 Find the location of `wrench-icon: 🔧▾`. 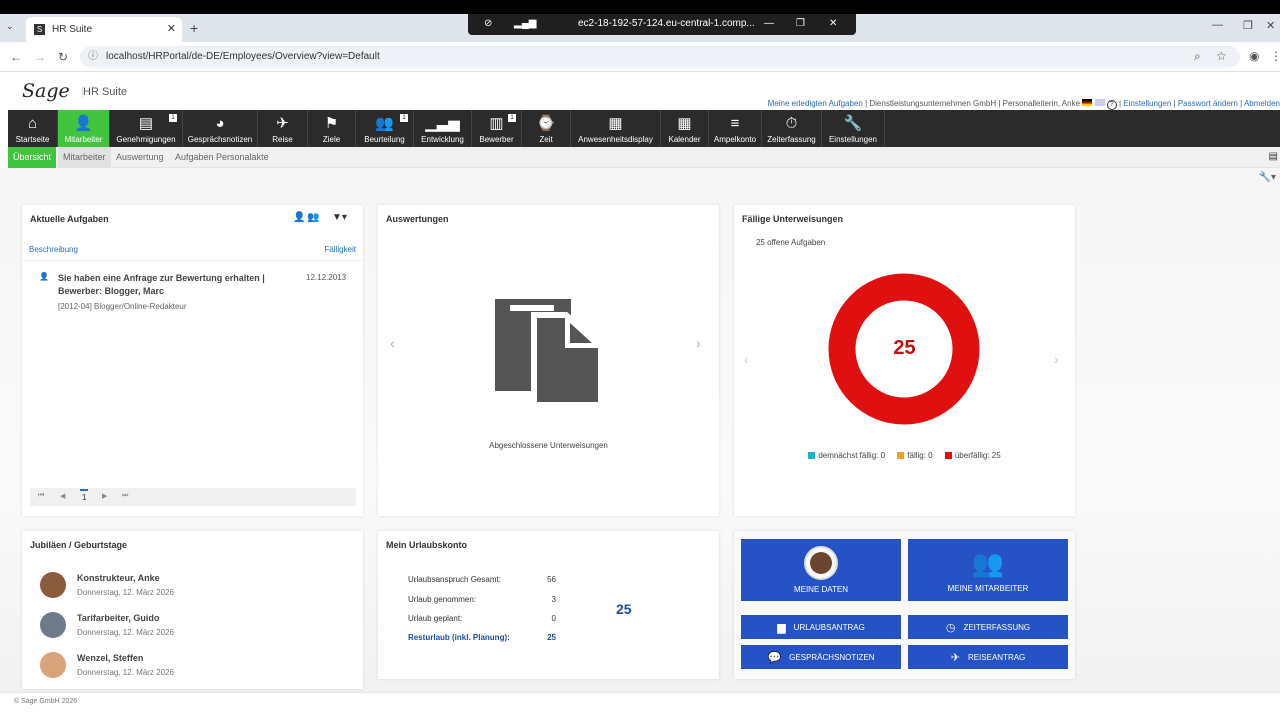

wrench-icon: 🔧▾ is located at coordinates (1267, 177).